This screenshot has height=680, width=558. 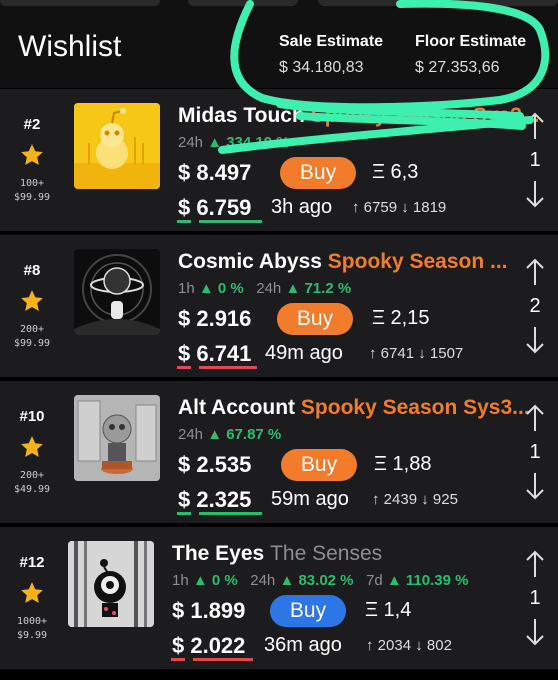 What do you see at coordinates (241, 115) in the screenshot?
I see `nft-name: Midas Touch` at bounding box center [241, 115].